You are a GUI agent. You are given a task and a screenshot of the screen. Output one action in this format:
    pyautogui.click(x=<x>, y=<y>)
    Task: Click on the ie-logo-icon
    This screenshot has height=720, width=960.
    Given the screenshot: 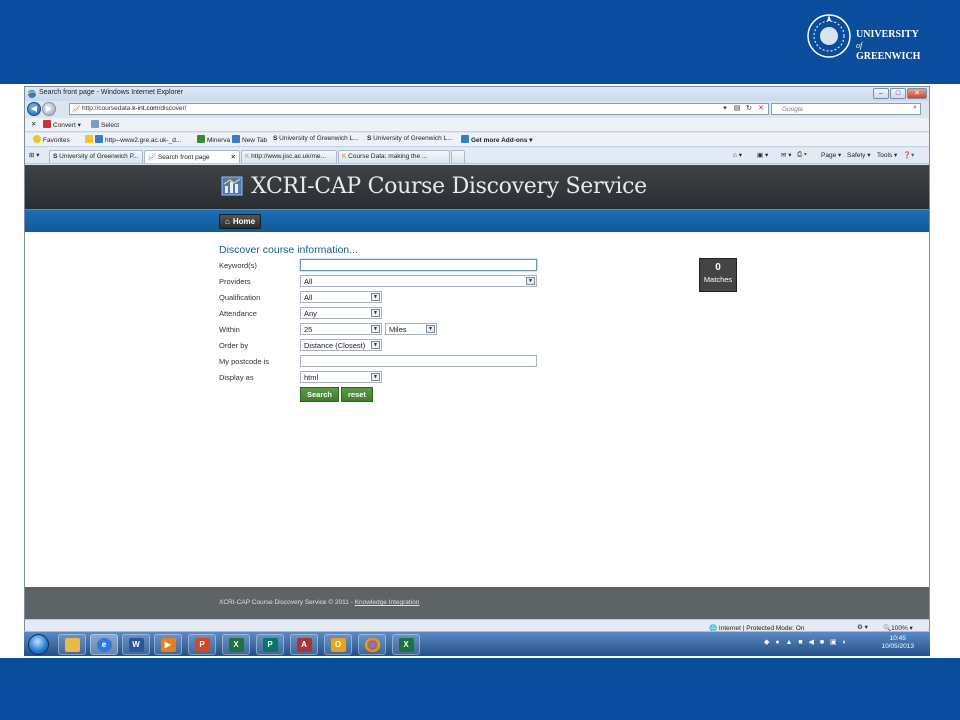 What is the action you would take?
    pyautogui.click(x=32, y=94)
    